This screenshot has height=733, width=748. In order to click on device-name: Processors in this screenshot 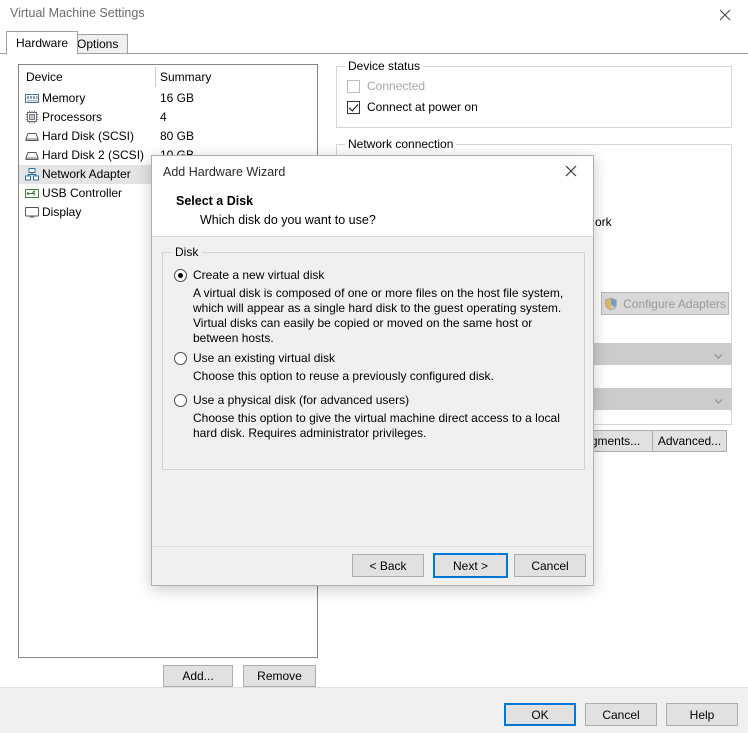, I will do `click(72, 117)`.